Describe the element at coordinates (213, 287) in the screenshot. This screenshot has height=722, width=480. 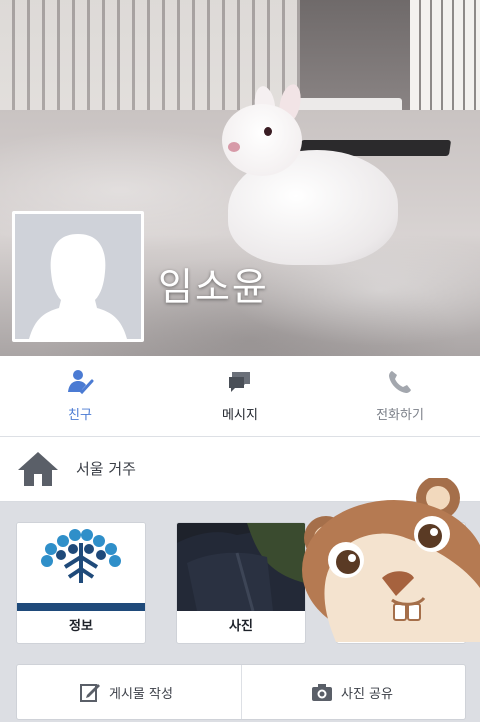
I see `profile-name: 임소윤` at that location.